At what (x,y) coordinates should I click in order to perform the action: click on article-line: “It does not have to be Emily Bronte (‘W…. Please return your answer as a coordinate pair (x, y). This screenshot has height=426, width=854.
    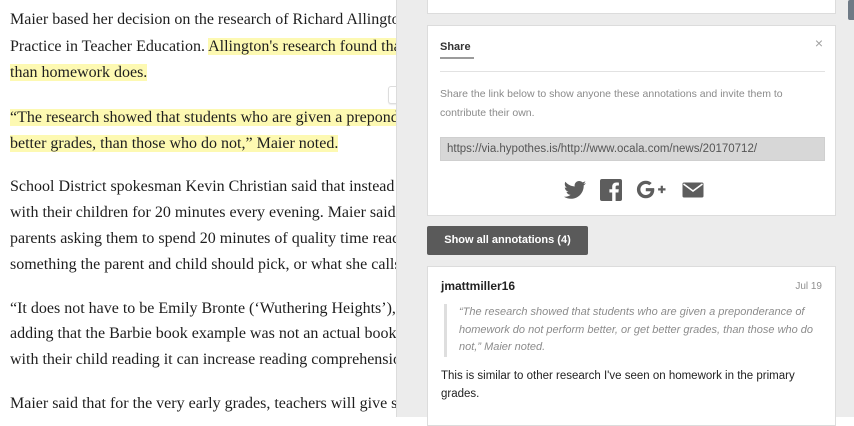
    Looking at the image, I should click on (215, 309).